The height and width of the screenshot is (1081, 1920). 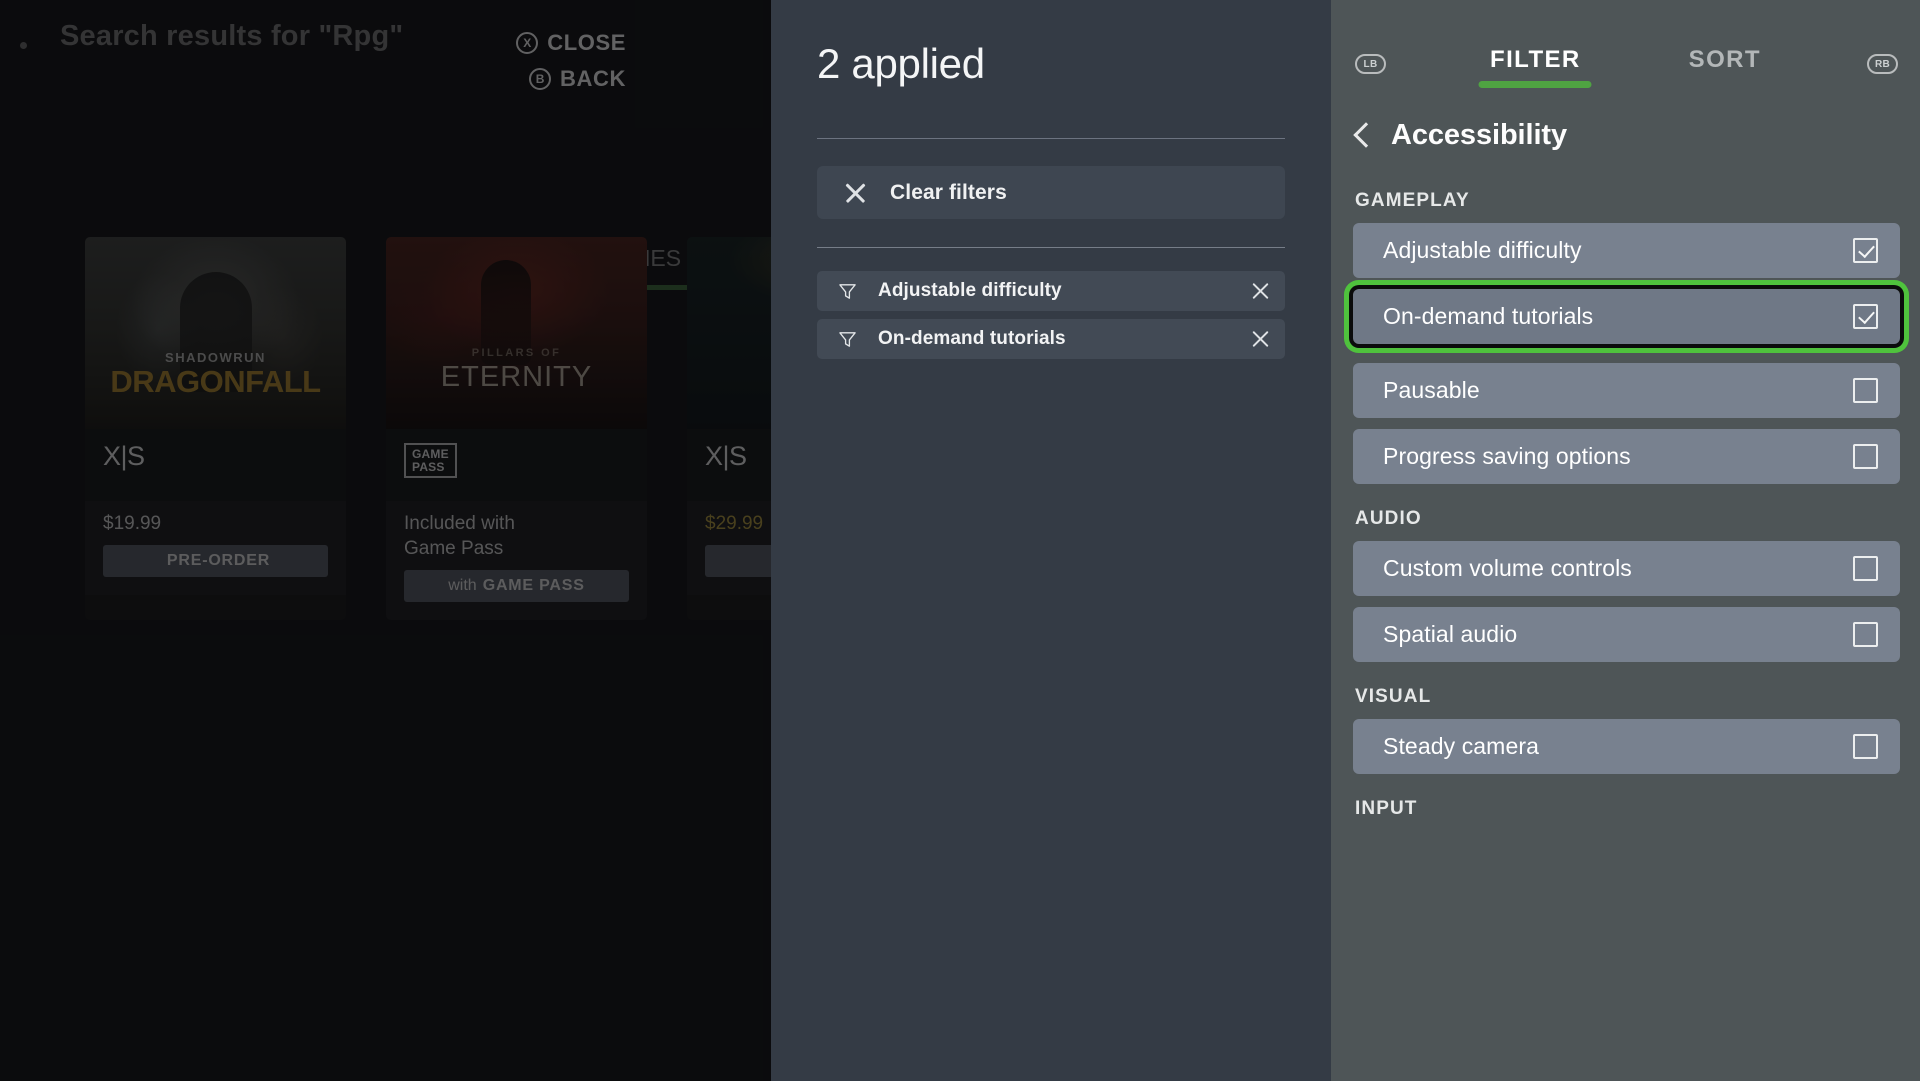 I want to click on chevron-left-icon, so click(x=1366, y=135).